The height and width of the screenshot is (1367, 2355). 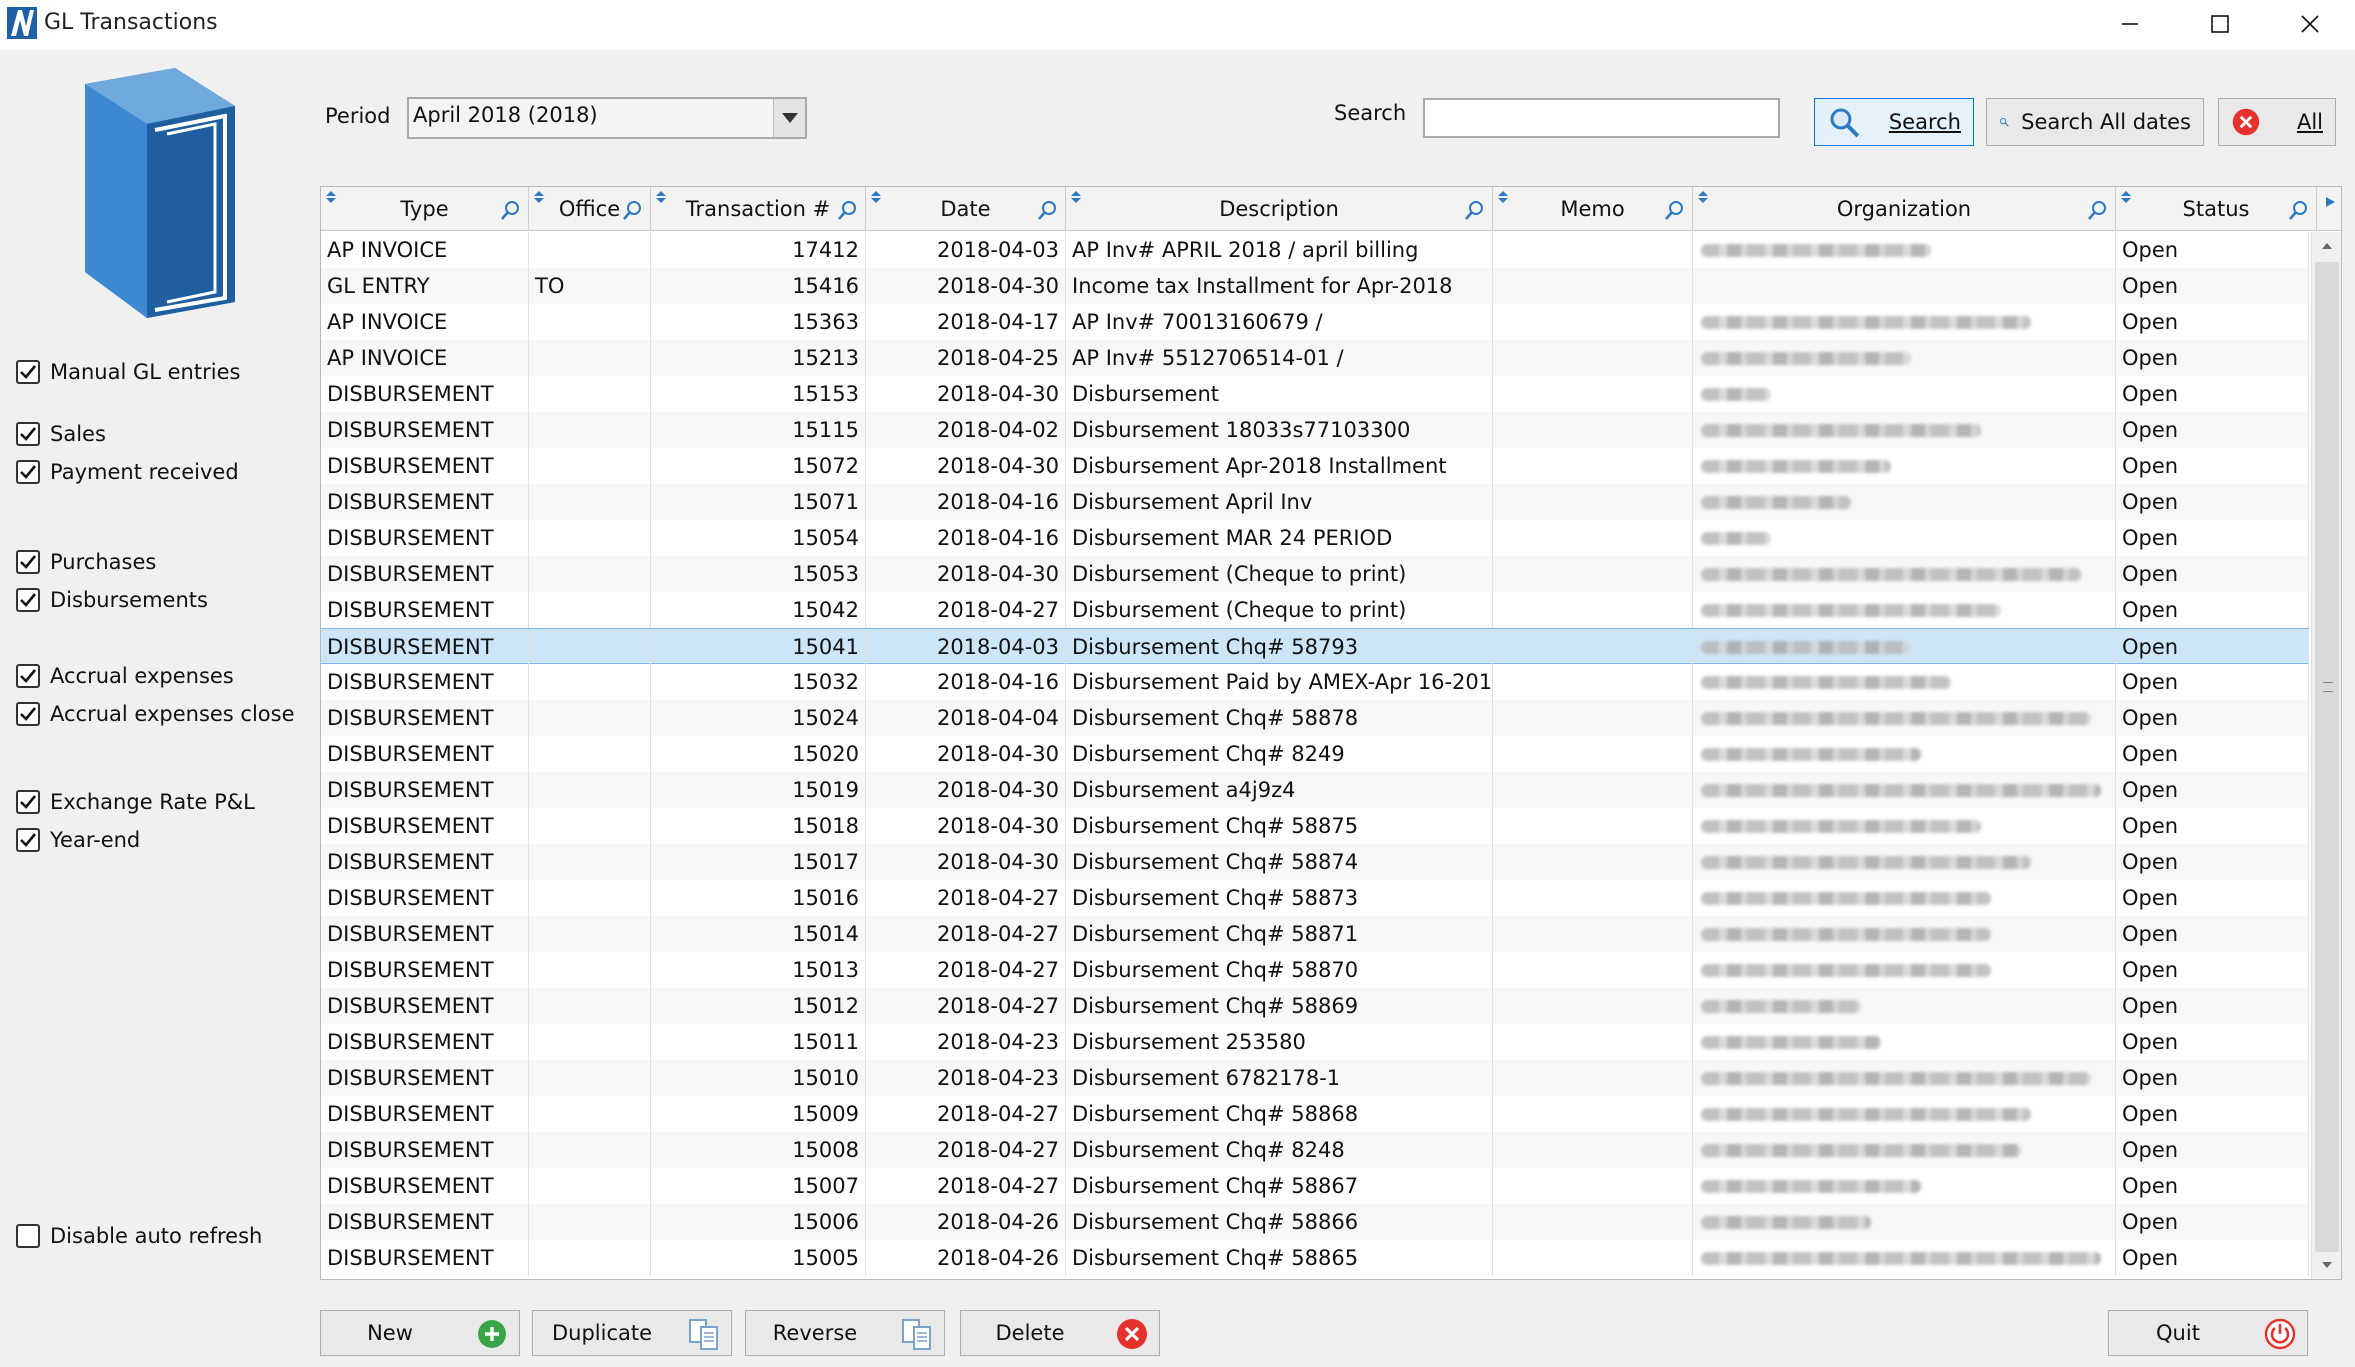 What do you see at coordinates (1894, 122) in the screenshot?
I see `search-button: Search` at bounding box center [1894, 122].